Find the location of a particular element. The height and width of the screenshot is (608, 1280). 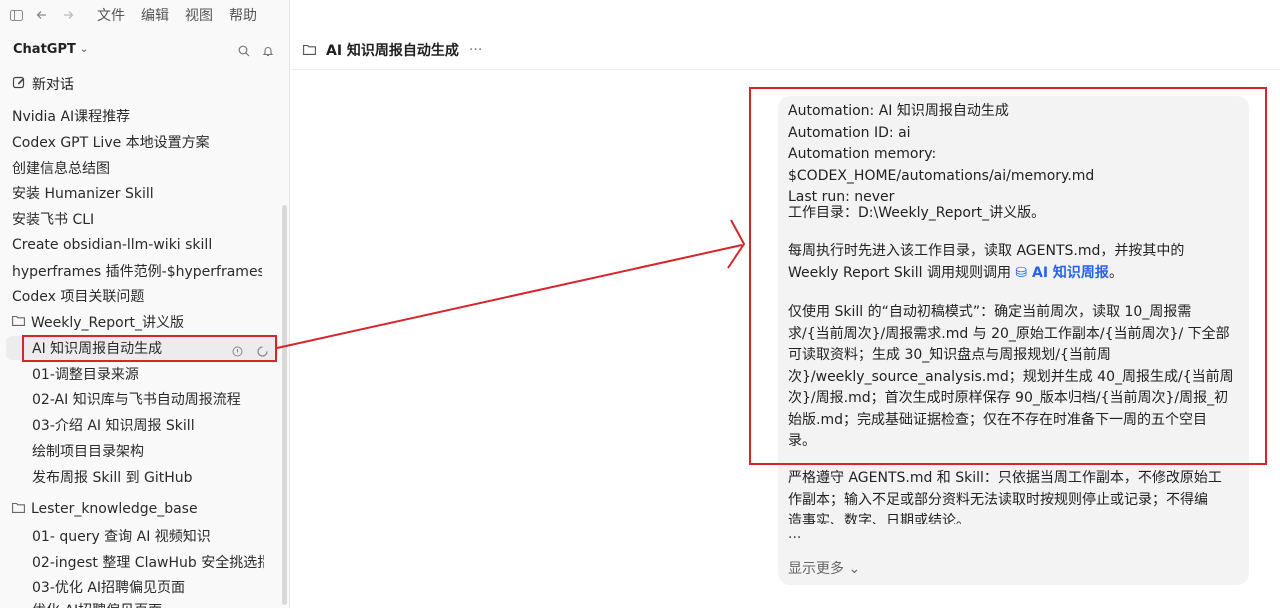

annotation-box-sidebar is located at coordinates (149, 348).